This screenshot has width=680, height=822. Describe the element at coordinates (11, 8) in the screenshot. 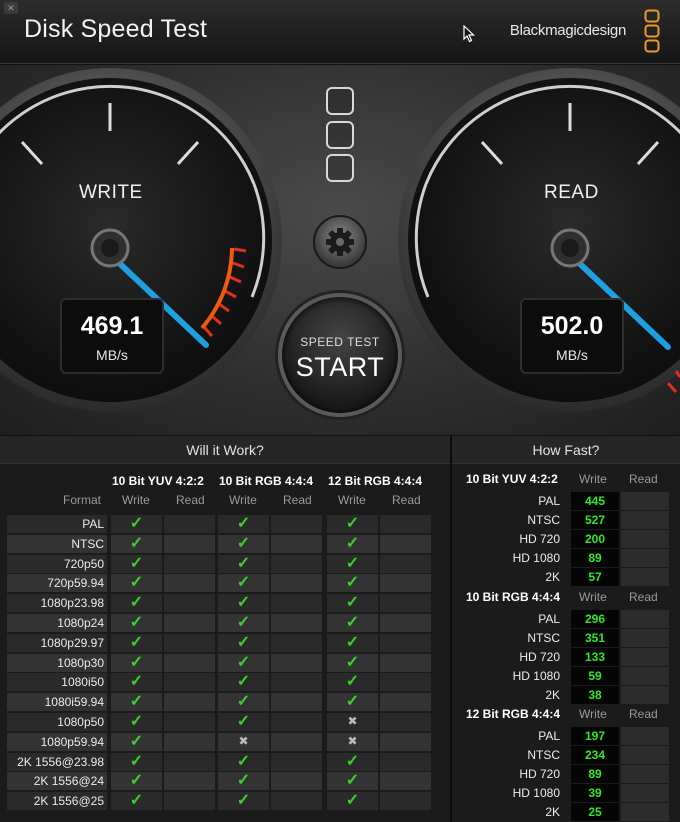

I see `close-icon: ✕` at that location.